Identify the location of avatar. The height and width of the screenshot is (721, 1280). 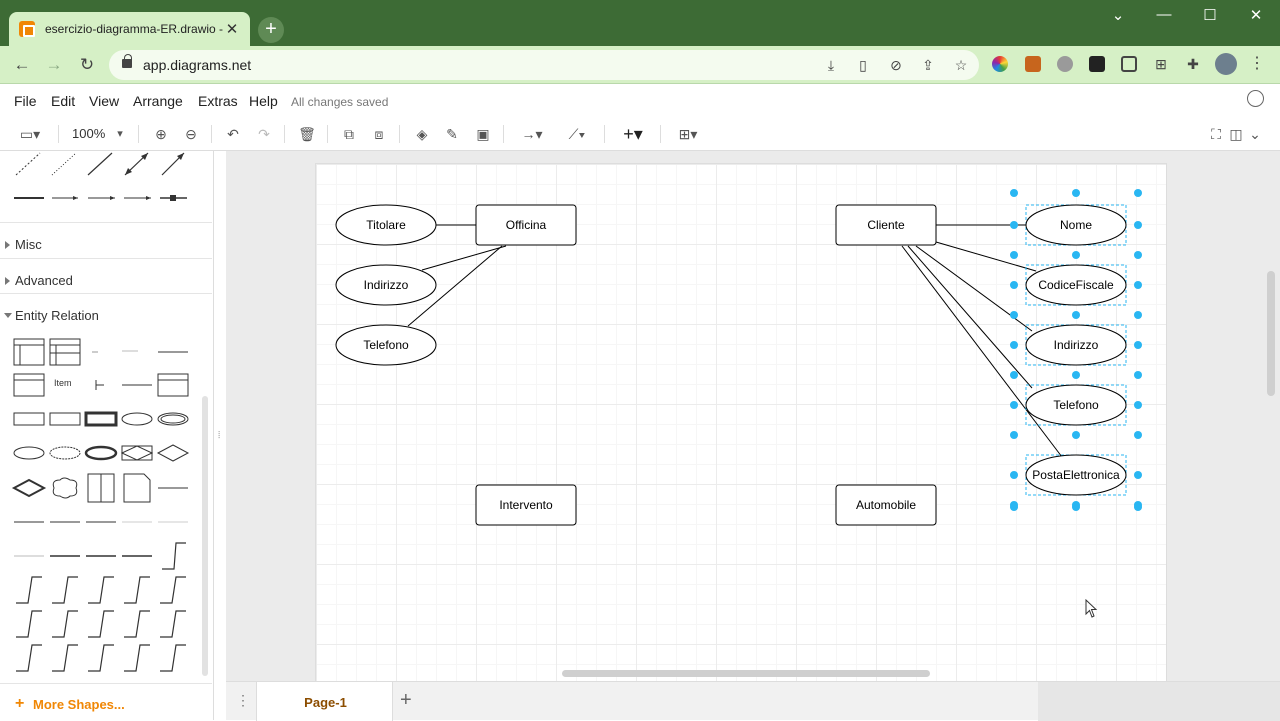
(1226, 64).